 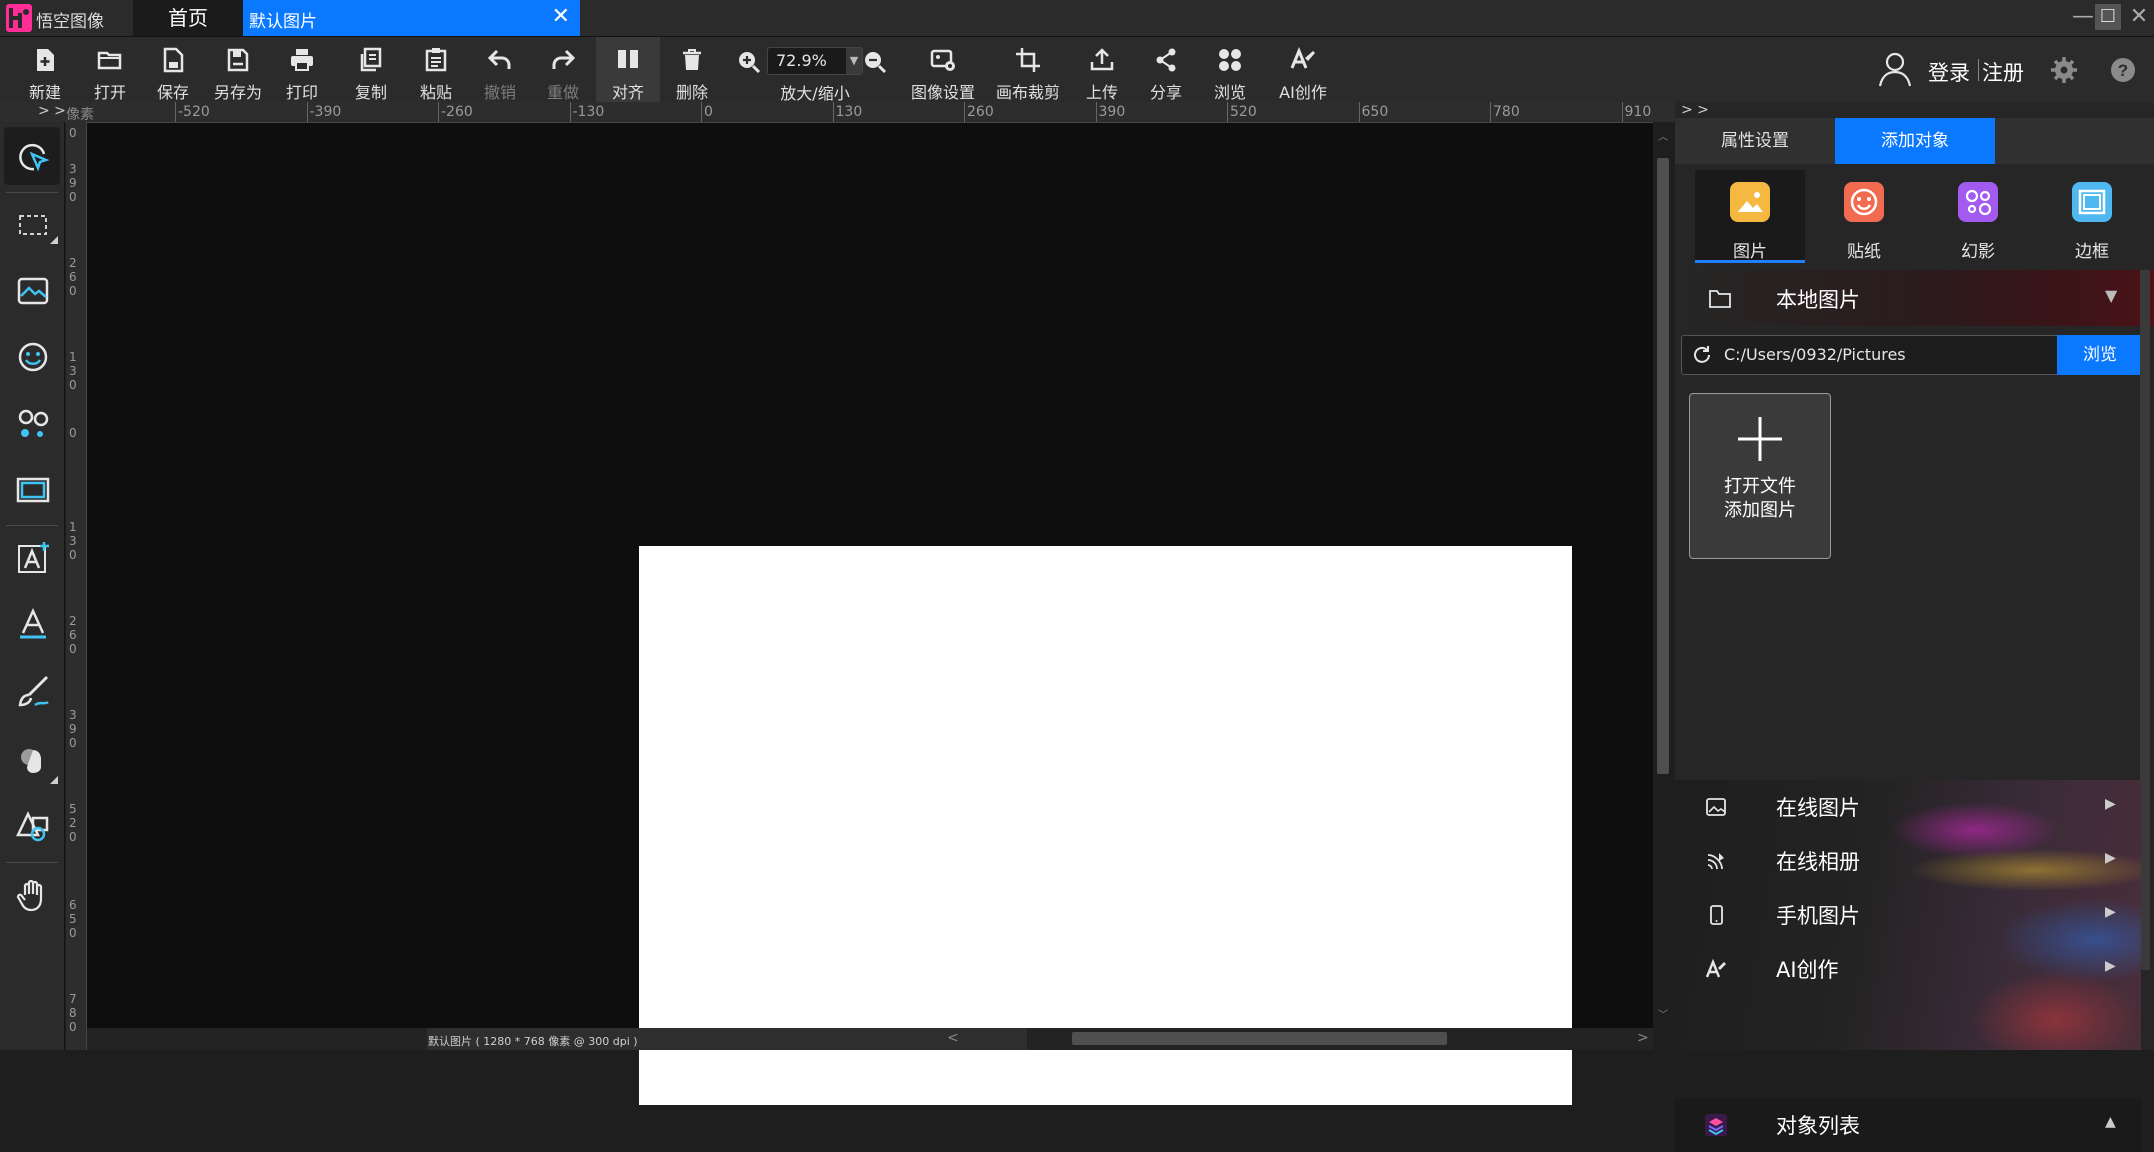 I want to click on scroll-right-icon: >, so click(x=1643, y=1038).